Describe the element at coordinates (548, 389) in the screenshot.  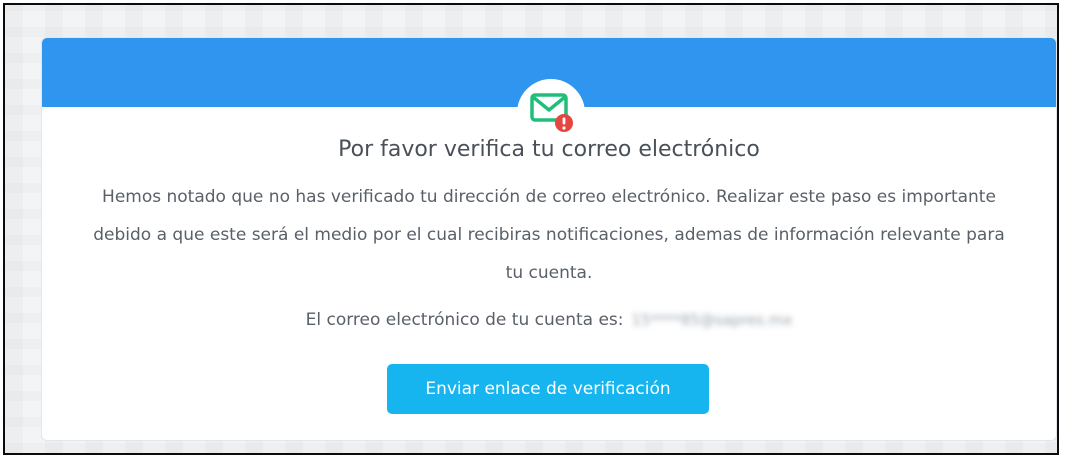
I see `send-verification-button: Enviar enlace de verificación` at that location.